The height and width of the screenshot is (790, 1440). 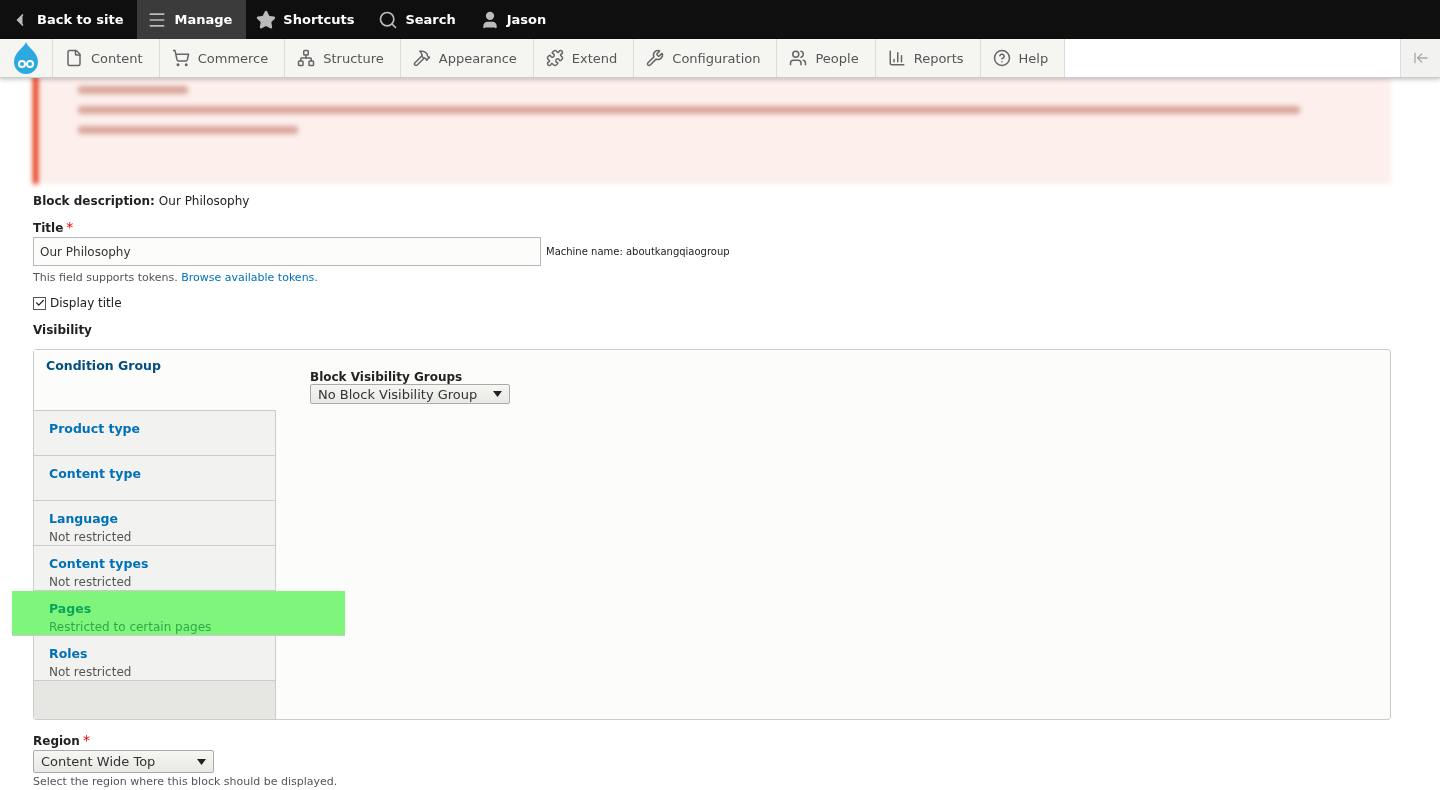 I want to click on collapse-icon, so click(x=1420, y=58).